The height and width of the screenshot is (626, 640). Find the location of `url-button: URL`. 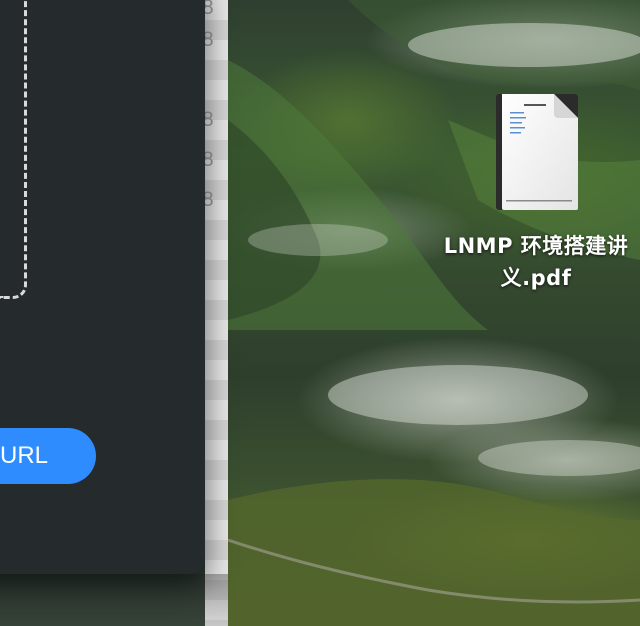

url-button: URL is located at coordinates (48, 456).